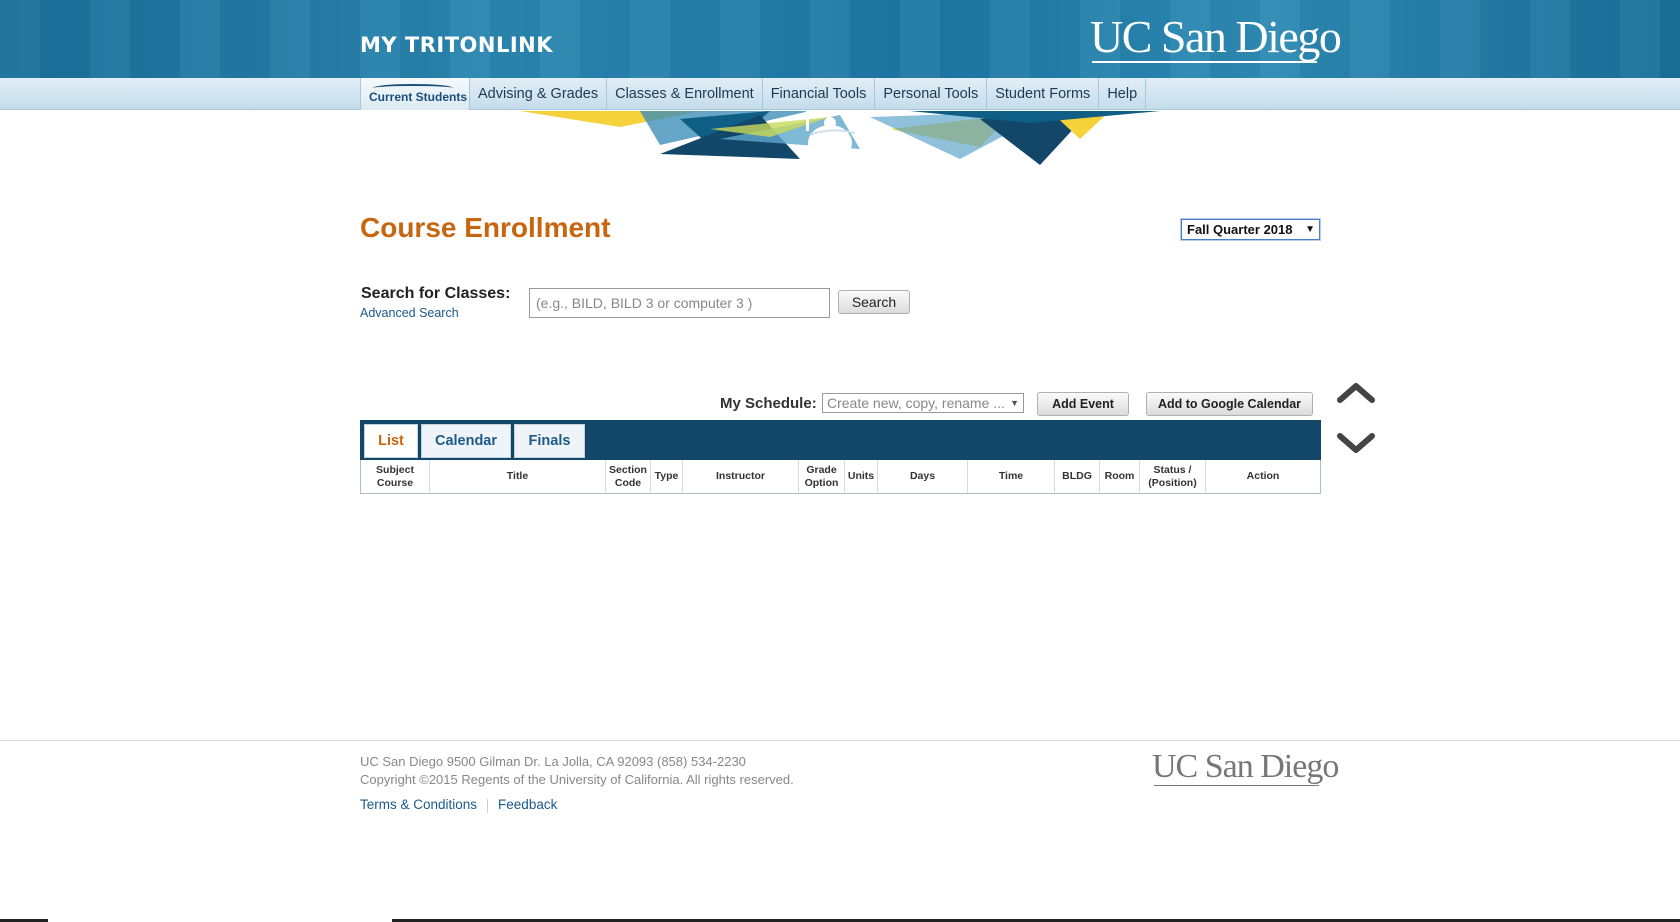 The width and height of the screenshot is (1680, 922). What do you see at coordinates (549, 441) in the screenshot?
I see `tab-finals: Finals` at bounding box center [549, 441].